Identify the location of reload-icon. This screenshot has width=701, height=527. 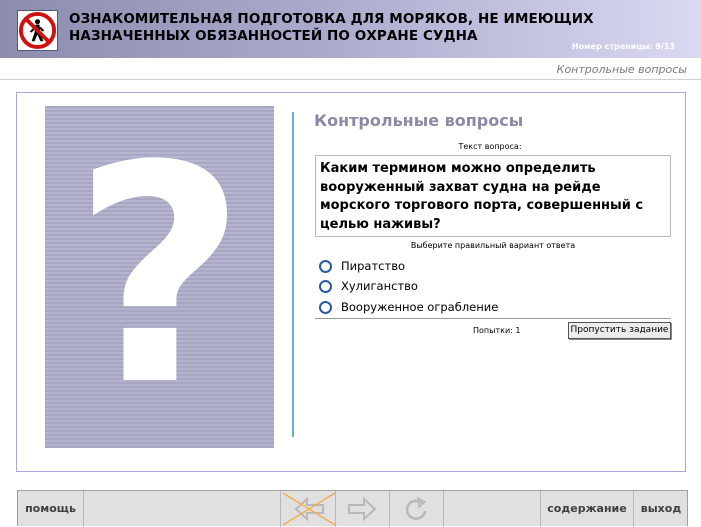
(416, 508).